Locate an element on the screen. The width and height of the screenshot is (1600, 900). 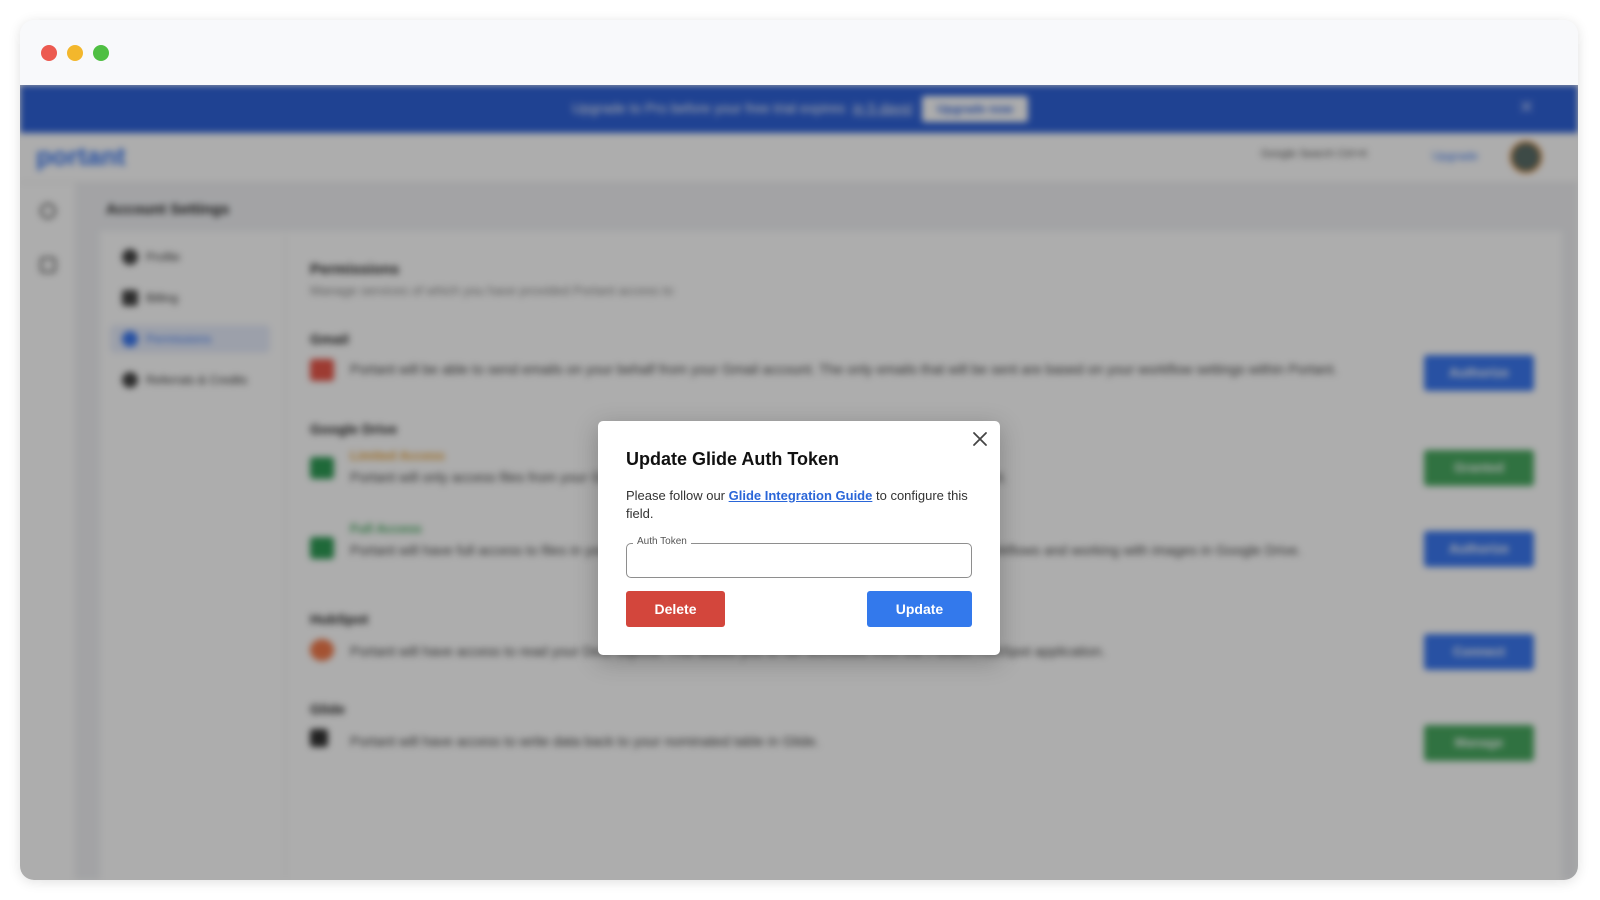
zoom-window-button is located at coordinates (101, 53).